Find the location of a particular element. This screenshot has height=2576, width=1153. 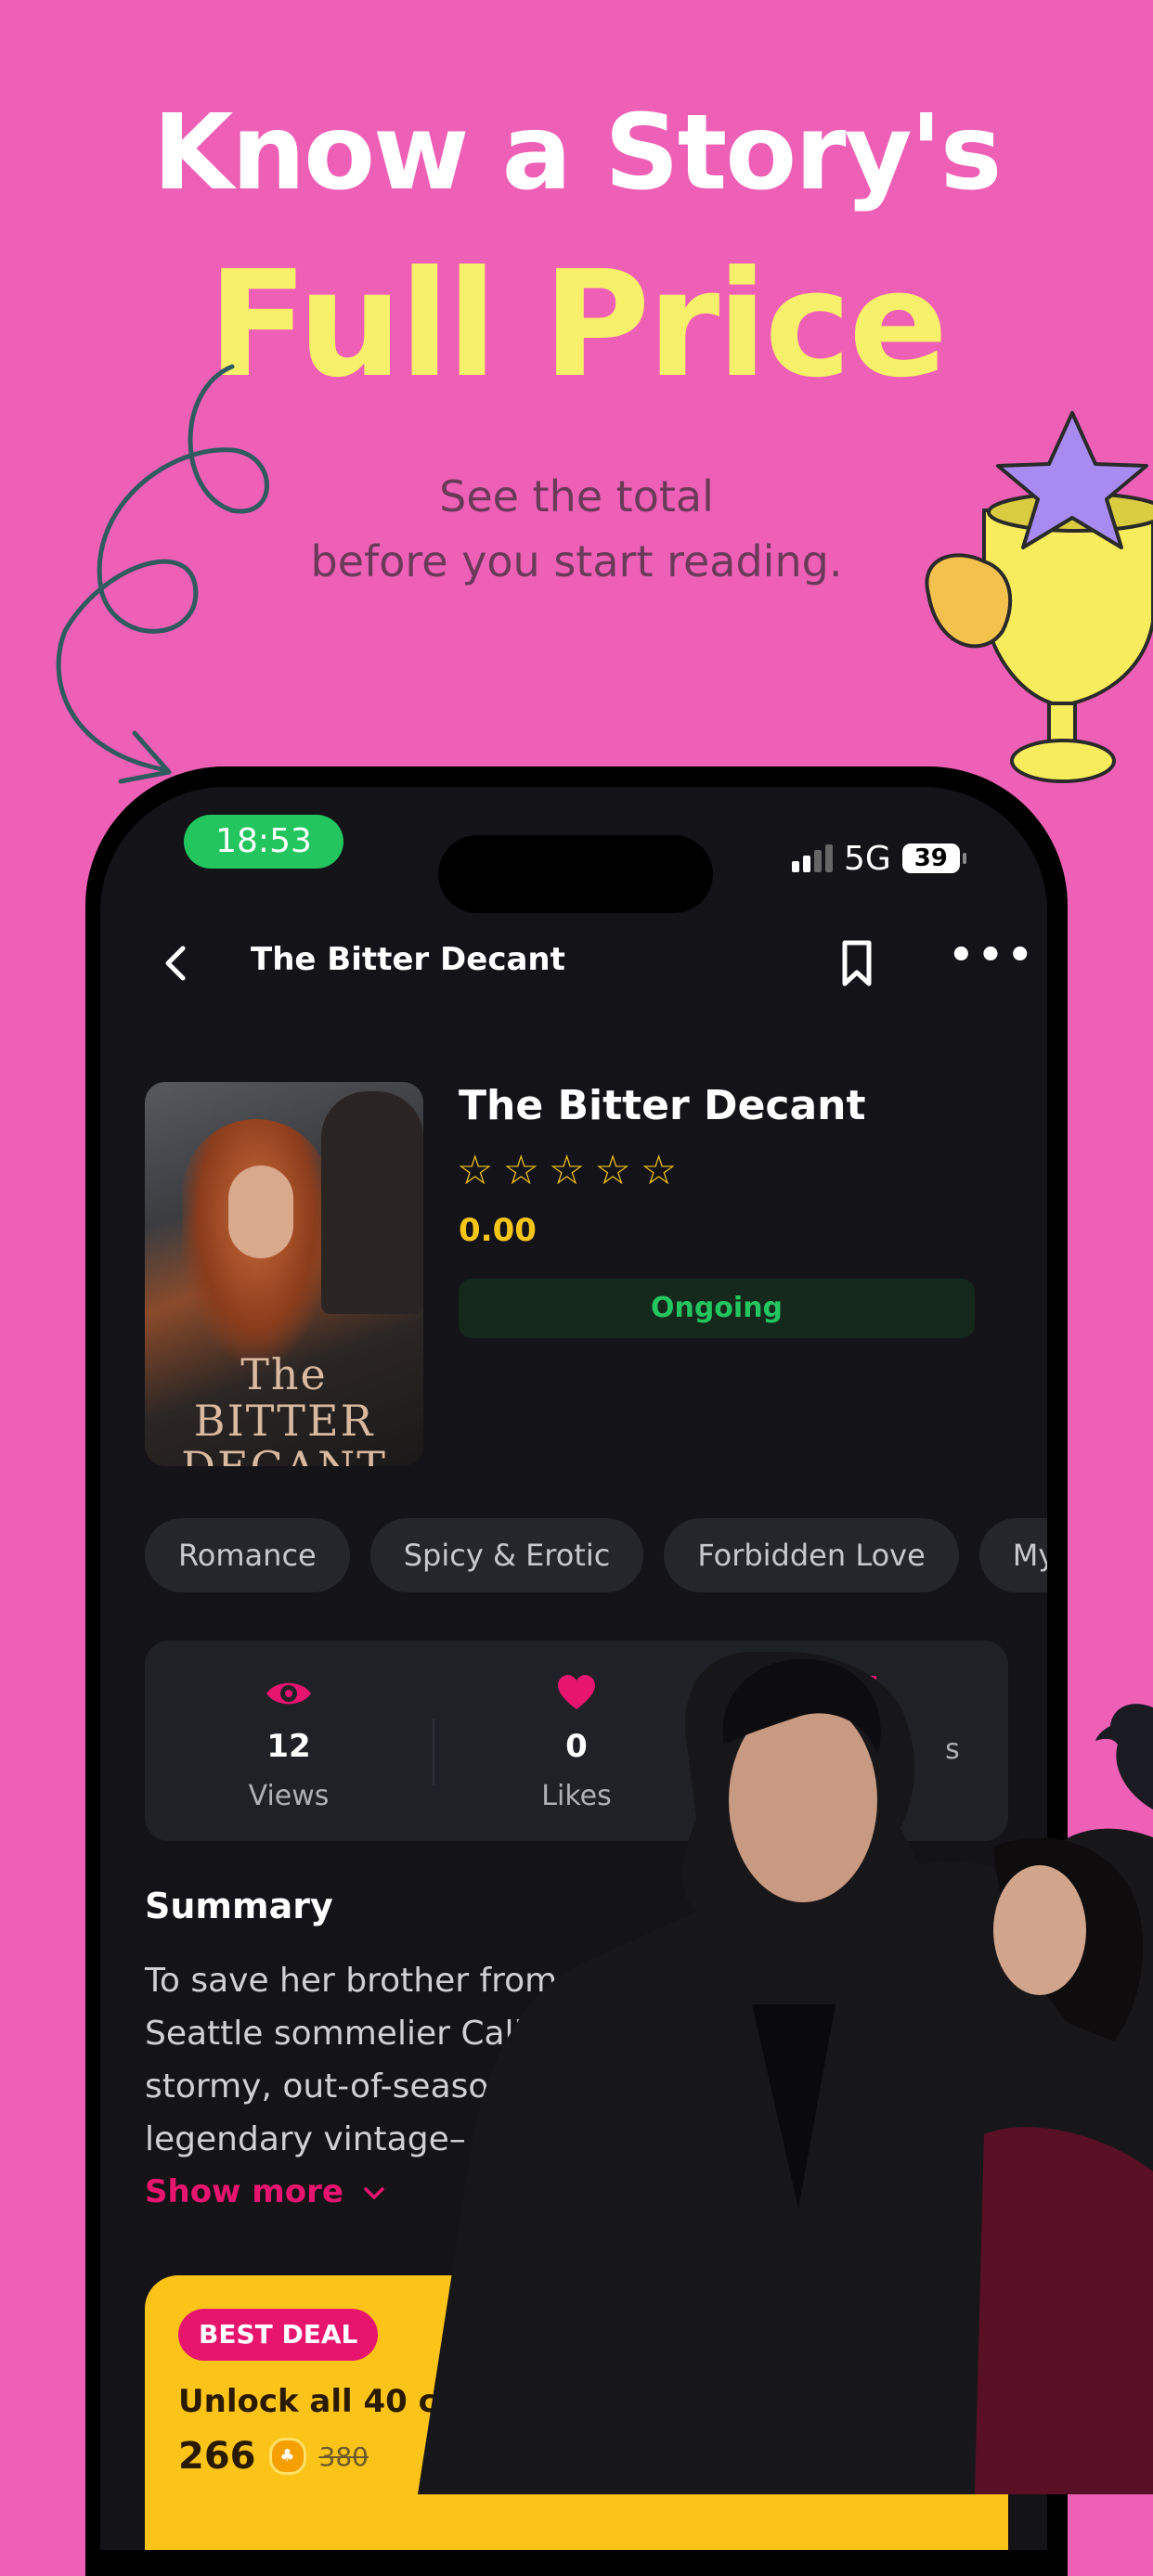

more-horizontal-icon: ••• is located at coordinates (990, 958).